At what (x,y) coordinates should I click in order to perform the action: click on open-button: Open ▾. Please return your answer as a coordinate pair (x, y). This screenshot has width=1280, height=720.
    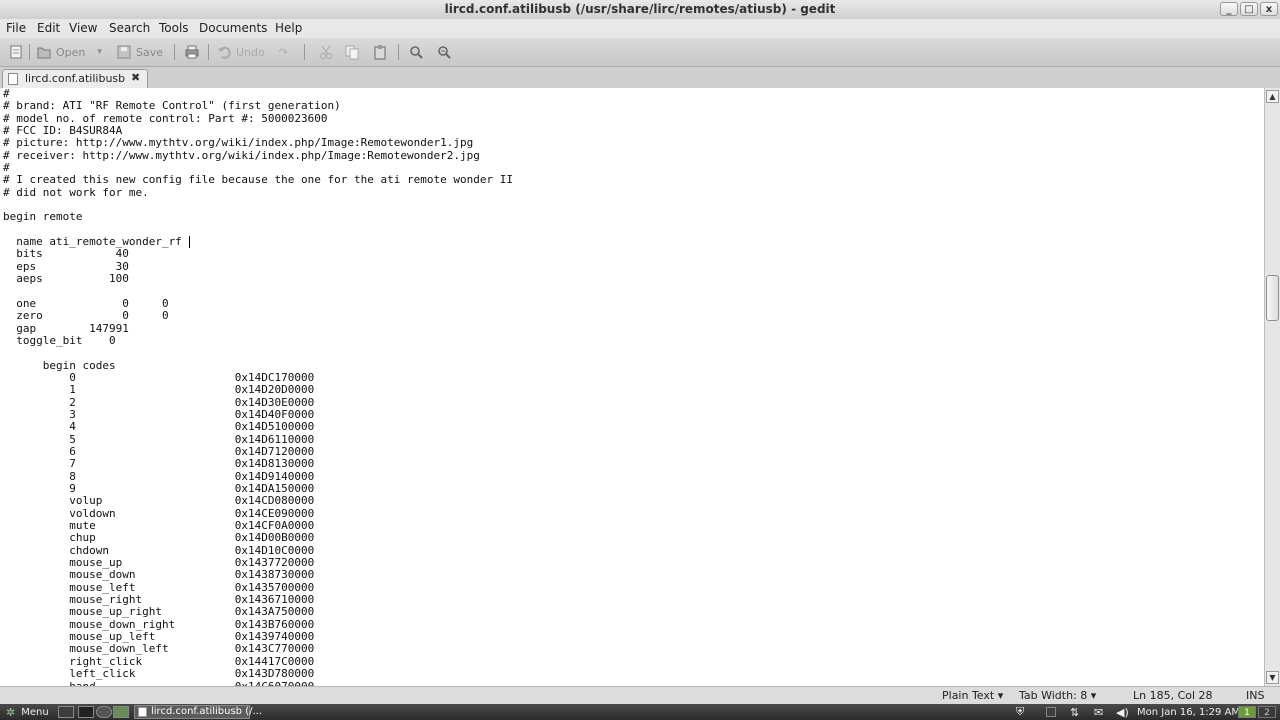
    Looking at the image, I should click on (69, 52).